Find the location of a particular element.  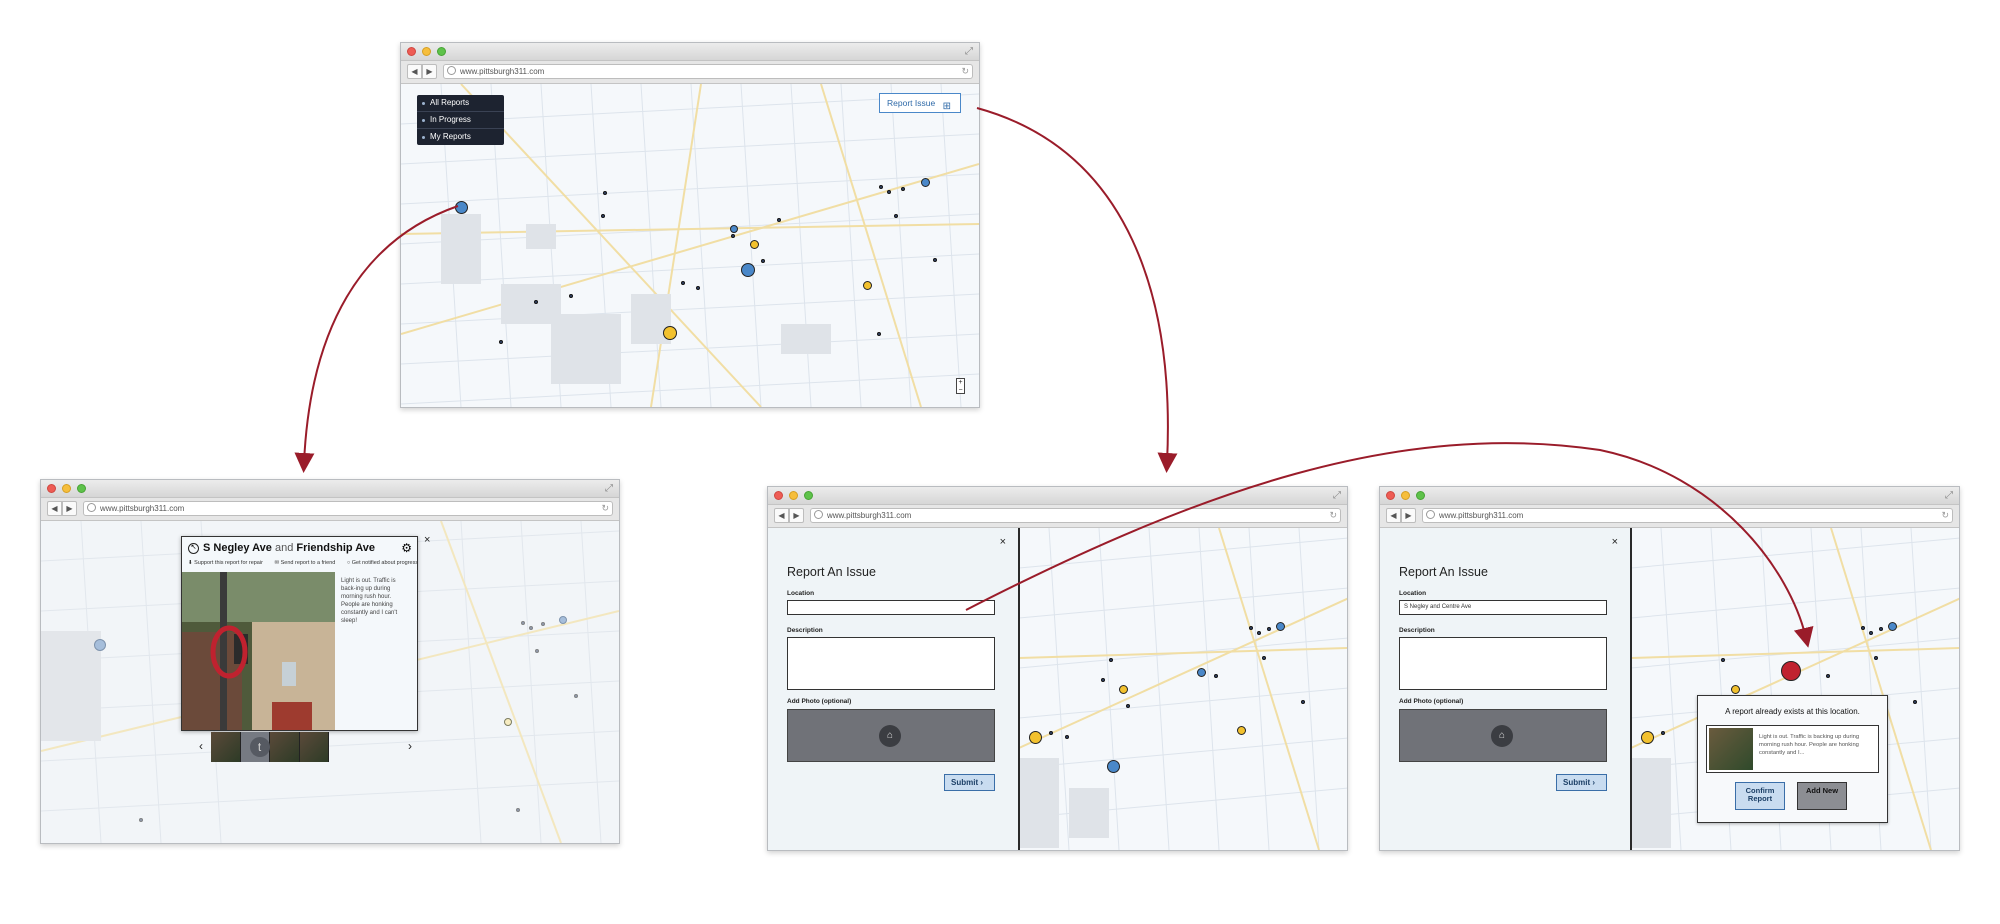

new-report-pin is located at coordinates (1791, 671).